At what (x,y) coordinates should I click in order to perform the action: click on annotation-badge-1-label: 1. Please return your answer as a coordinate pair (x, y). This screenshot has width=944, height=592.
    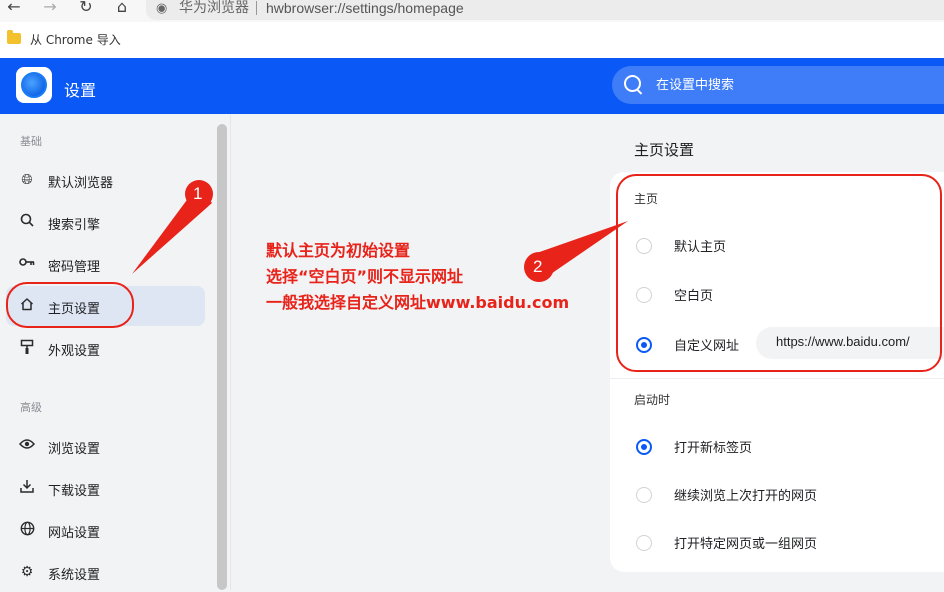
    Looking at the image, I should click on (198, 193).